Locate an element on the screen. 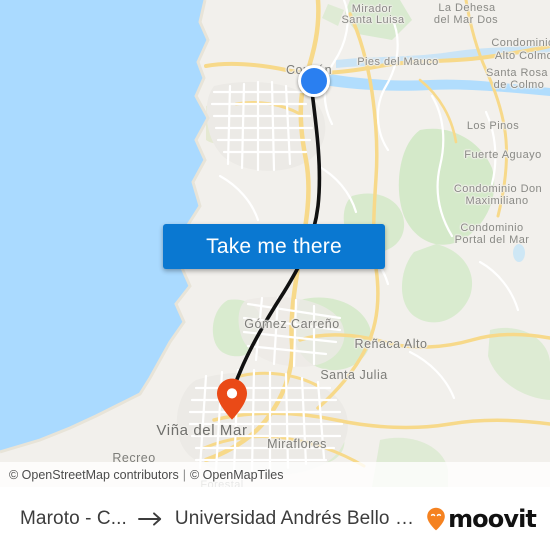  map-pin-icon is located at coordinates (232, 399).